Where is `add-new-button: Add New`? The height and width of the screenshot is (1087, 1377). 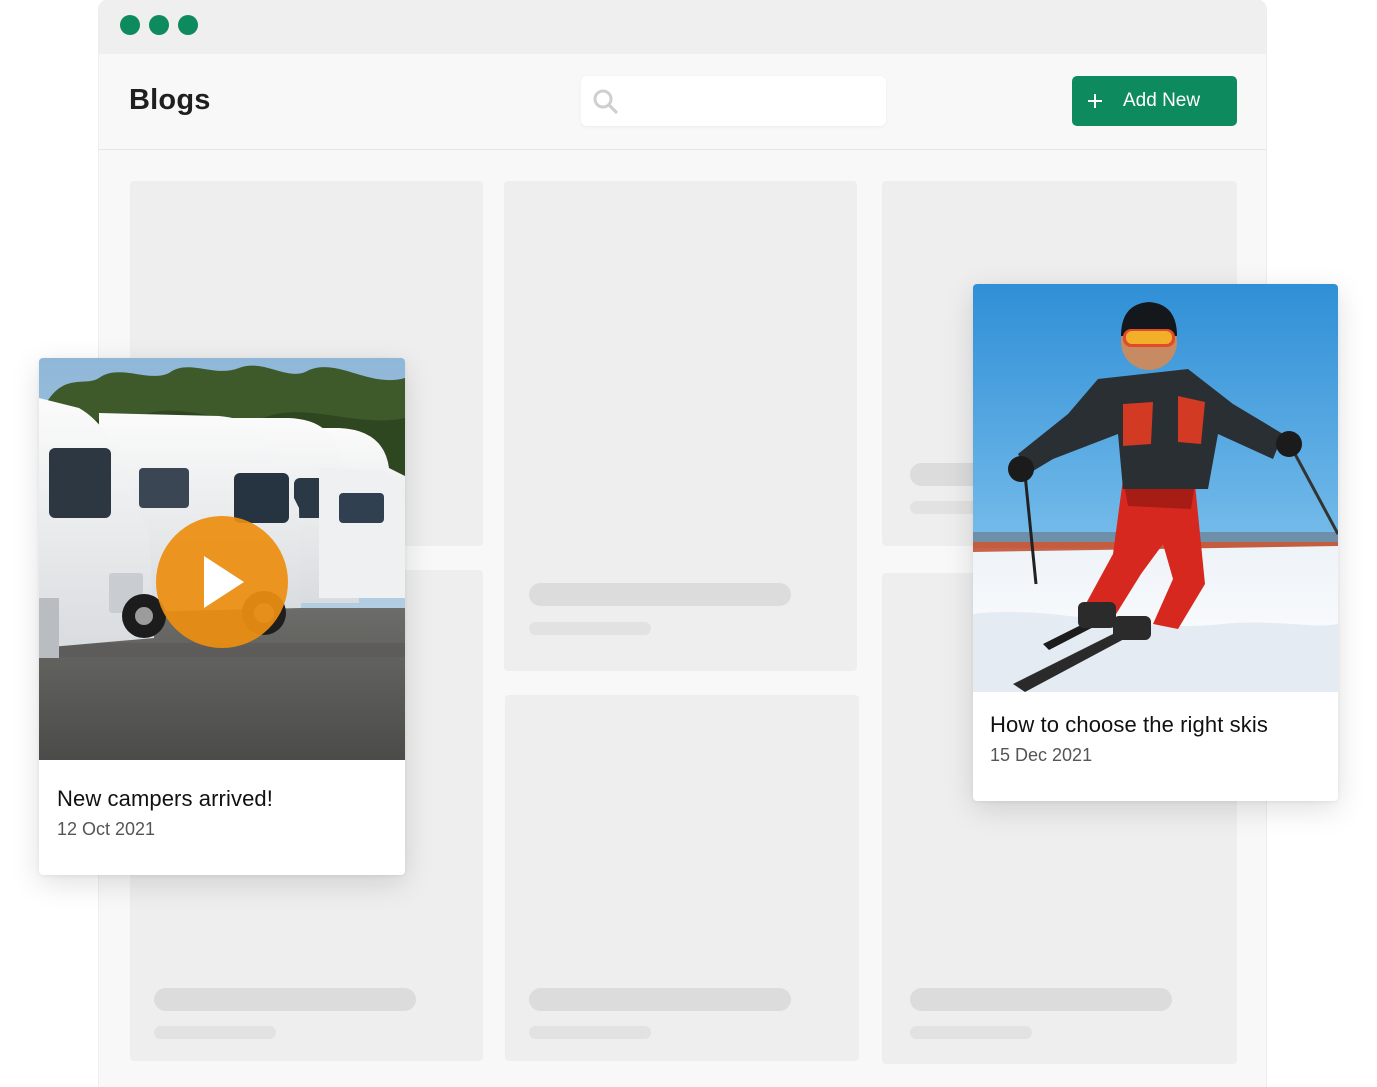
add-new-button: Add New is located at coordinates (1154, 101).